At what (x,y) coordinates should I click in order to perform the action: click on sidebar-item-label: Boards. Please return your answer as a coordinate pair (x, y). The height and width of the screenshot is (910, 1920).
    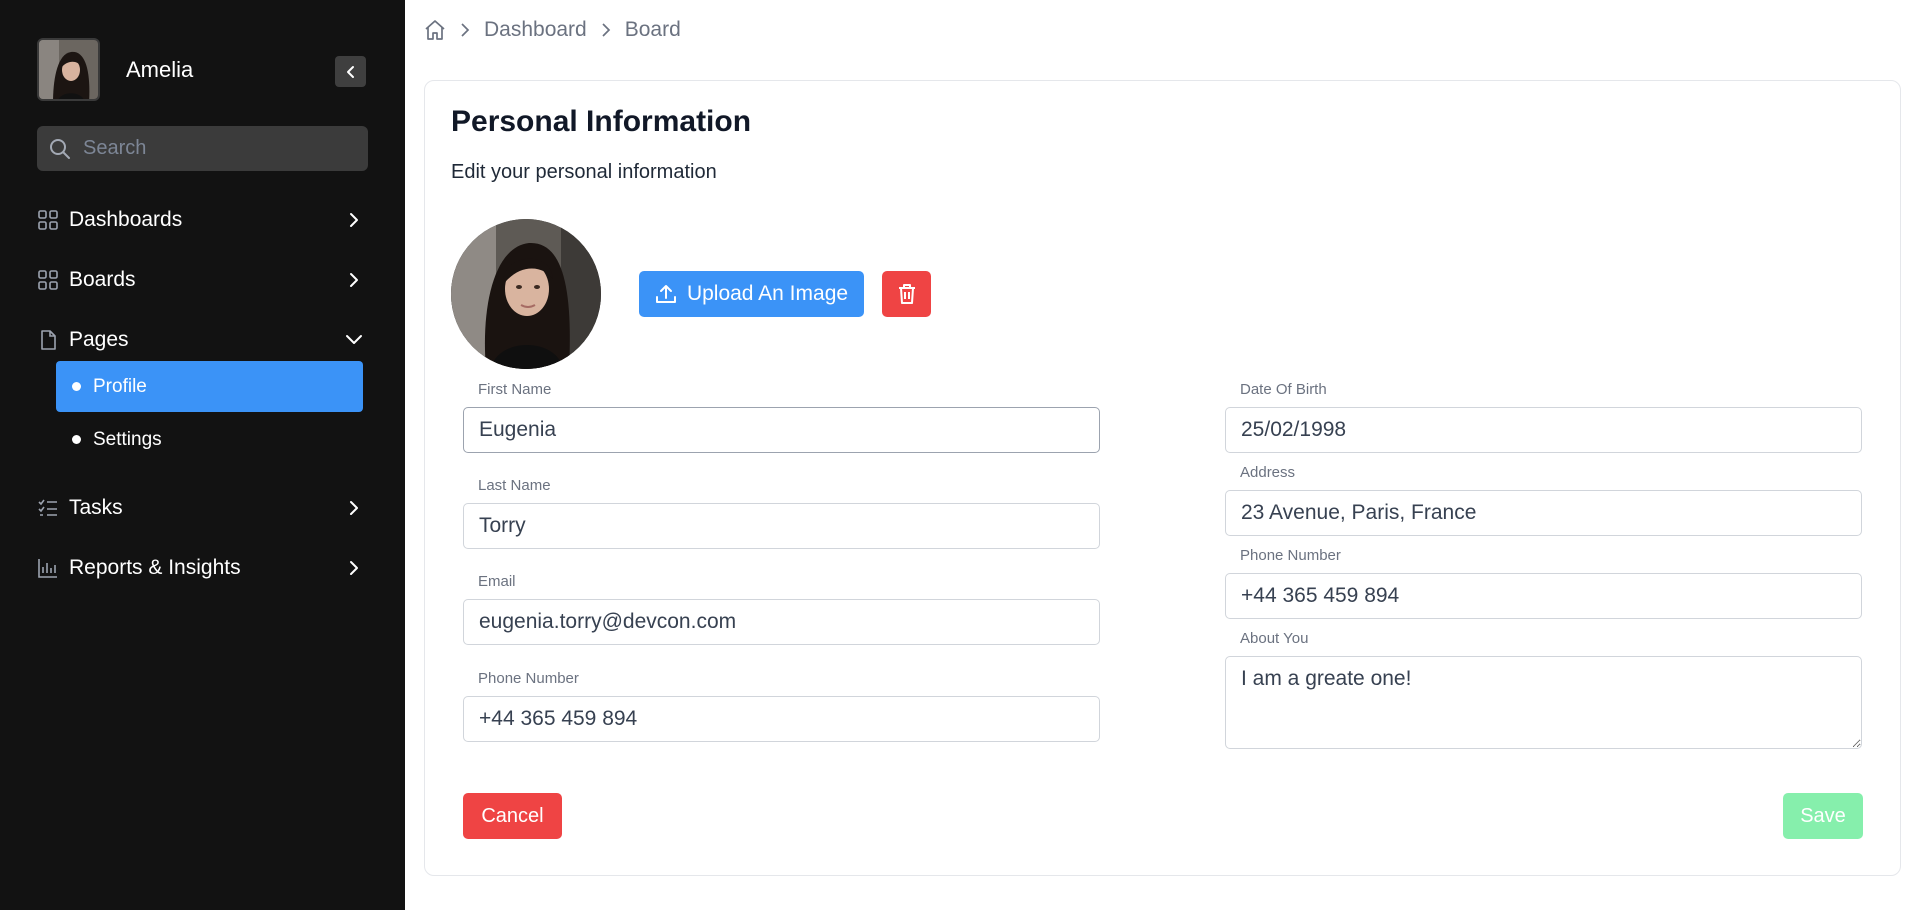
    Looking at the image, I should click on (102, 279).